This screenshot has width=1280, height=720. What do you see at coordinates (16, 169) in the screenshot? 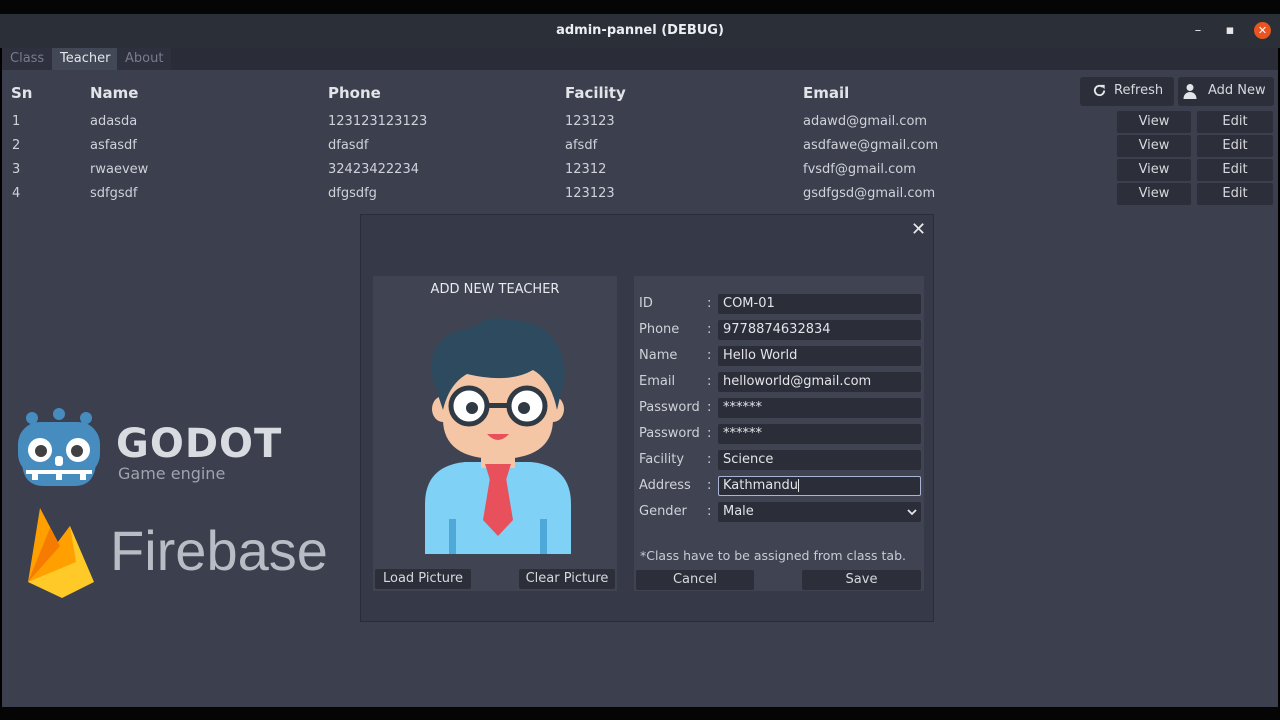
I see `cell-sn: 3` at bounding box center [16, 169].